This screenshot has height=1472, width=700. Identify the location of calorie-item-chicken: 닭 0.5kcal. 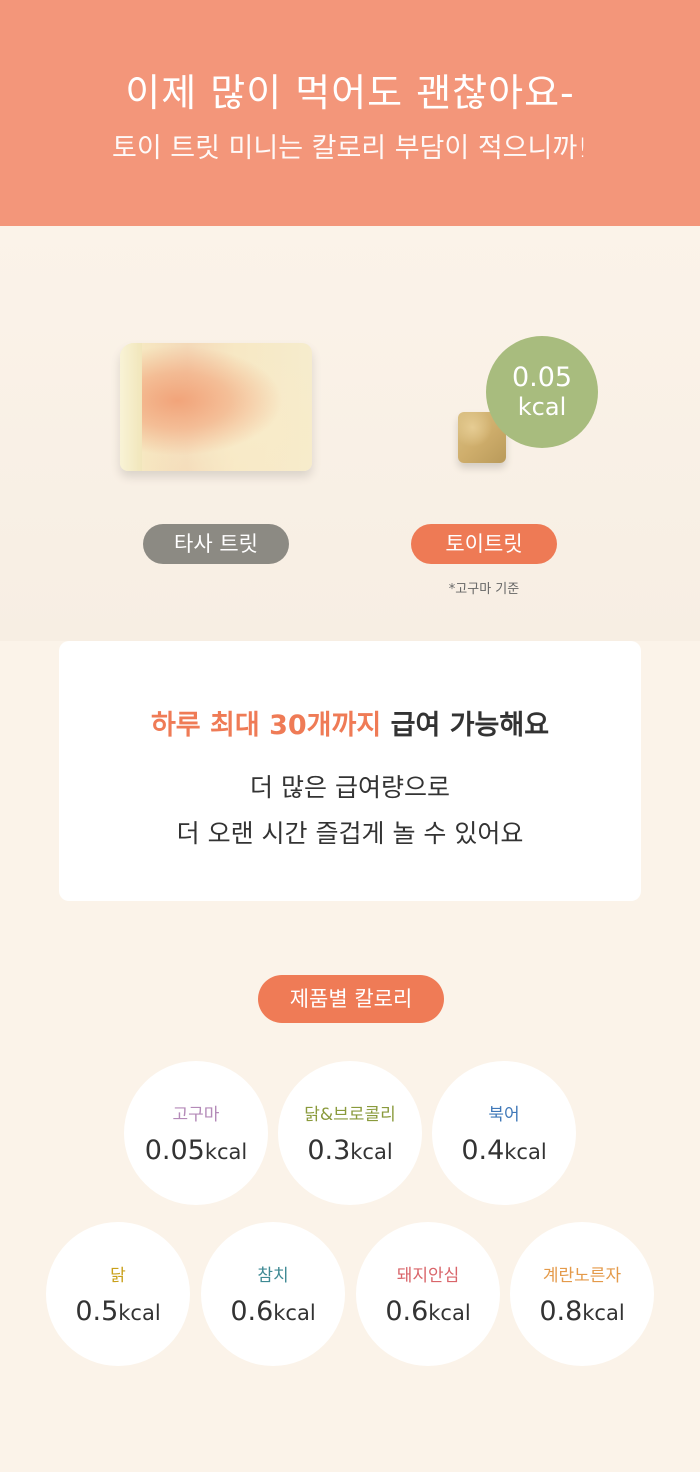
(118, 1294).